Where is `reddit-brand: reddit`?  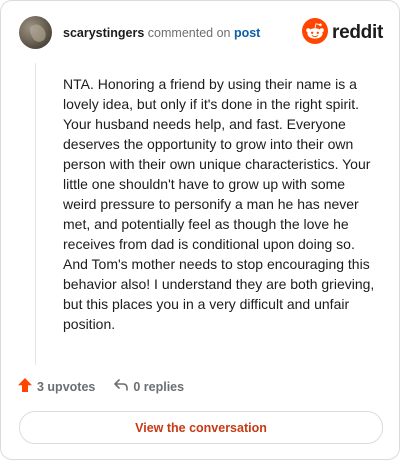
reddit-brand: reddit is located at coordinates (342, 33).